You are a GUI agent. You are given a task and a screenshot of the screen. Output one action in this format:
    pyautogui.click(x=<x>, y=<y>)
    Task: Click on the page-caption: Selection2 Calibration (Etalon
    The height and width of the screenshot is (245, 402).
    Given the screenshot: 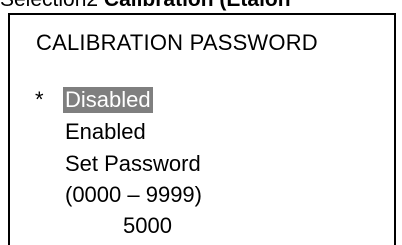 What is the action you would take?
    pyautogui.click(x=145, y=6)
    